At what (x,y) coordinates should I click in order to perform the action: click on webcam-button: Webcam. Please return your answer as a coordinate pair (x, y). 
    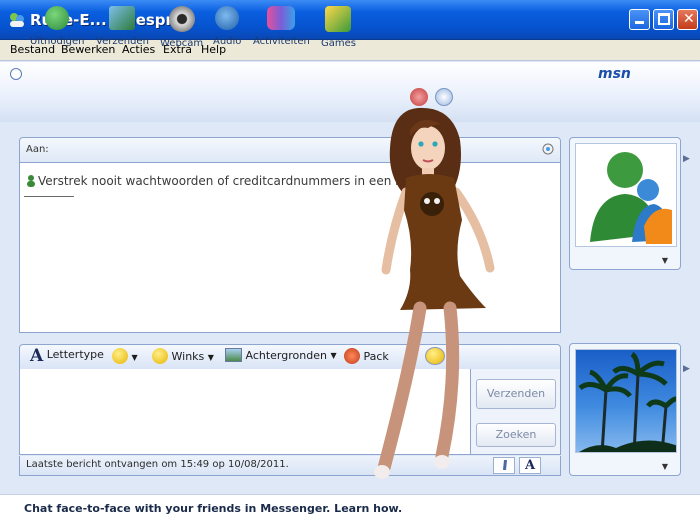
    Looking at the image, I should click on (181, 27).